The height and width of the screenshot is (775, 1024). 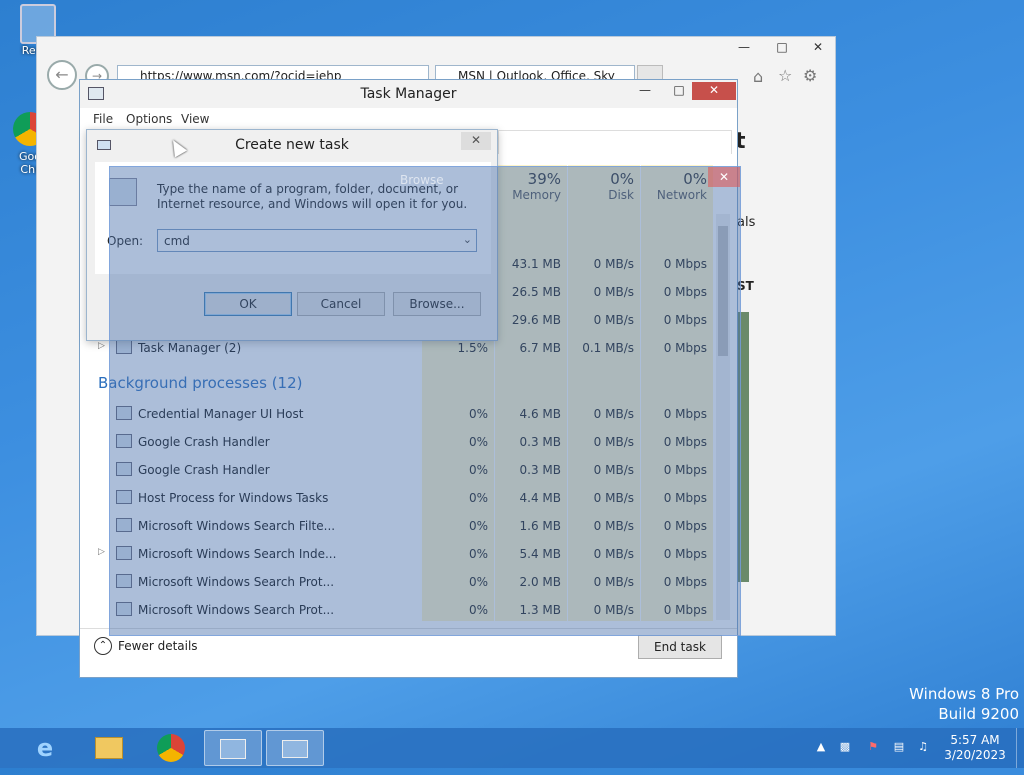 What do you see at coordinates (158, 646) in the screenshot?
I see `fewer-details-label: Fewer details` at bounding box center [158, 646].